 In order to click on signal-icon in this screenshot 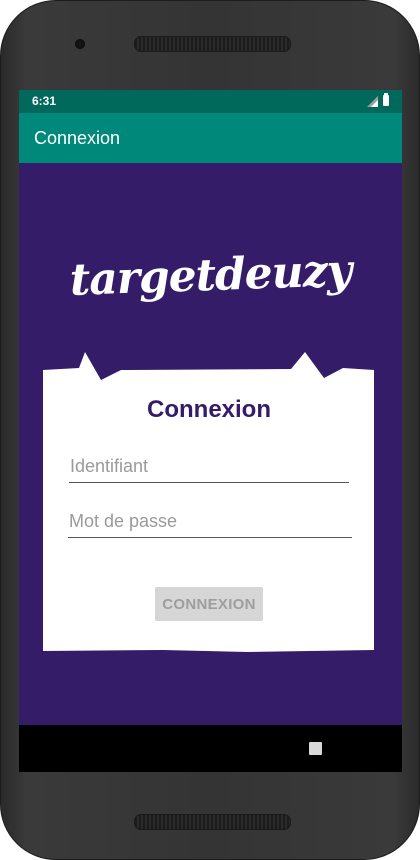, I will do `click(372, 101)`.